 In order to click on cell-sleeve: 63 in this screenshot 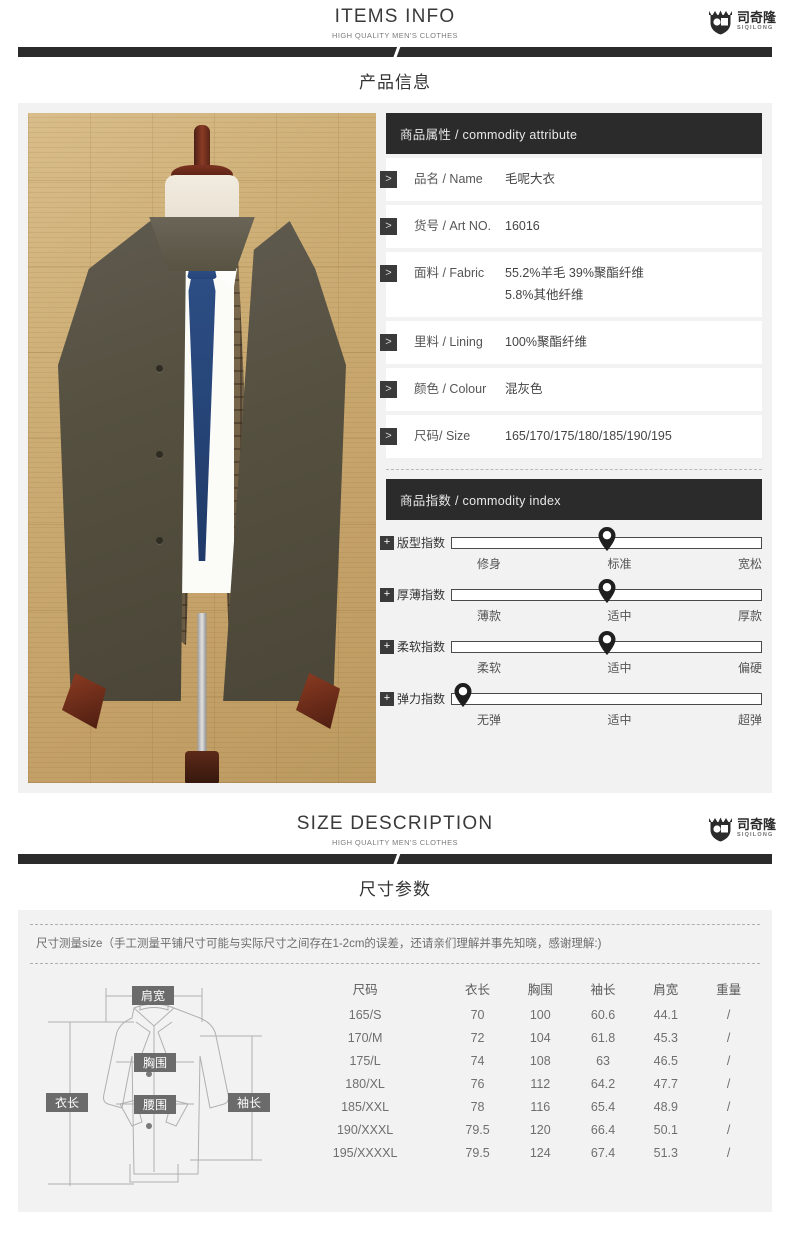, I will do `click(603, 1061)`.